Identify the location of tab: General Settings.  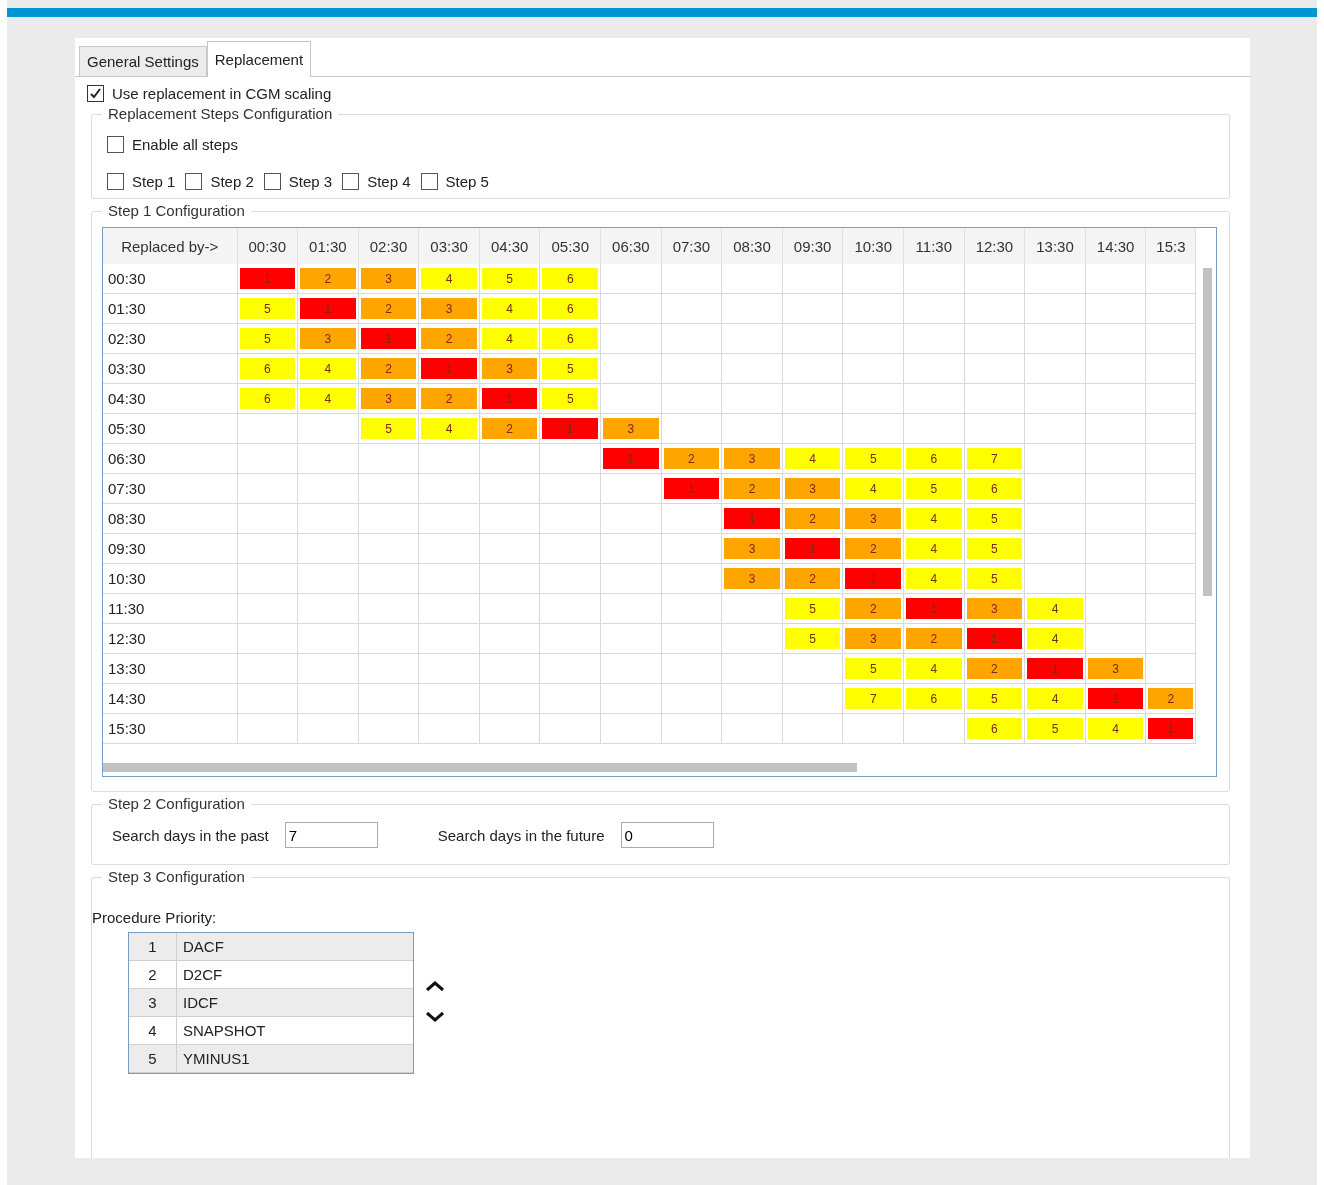
(143, 61).